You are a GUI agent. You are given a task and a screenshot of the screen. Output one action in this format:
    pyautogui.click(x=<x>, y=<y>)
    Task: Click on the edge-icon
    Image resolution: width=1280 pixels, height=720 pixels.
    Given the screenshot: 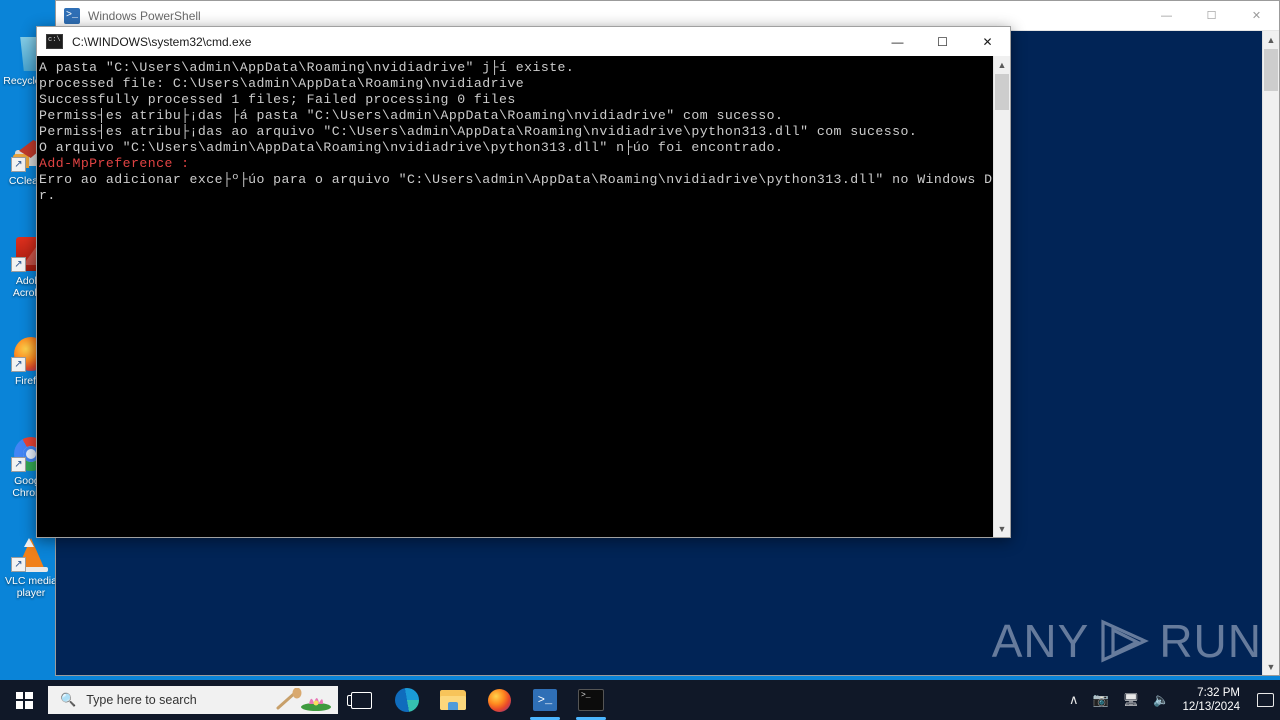 What is the action you would take?
    pyautogui.click(x=407, y=700)
    